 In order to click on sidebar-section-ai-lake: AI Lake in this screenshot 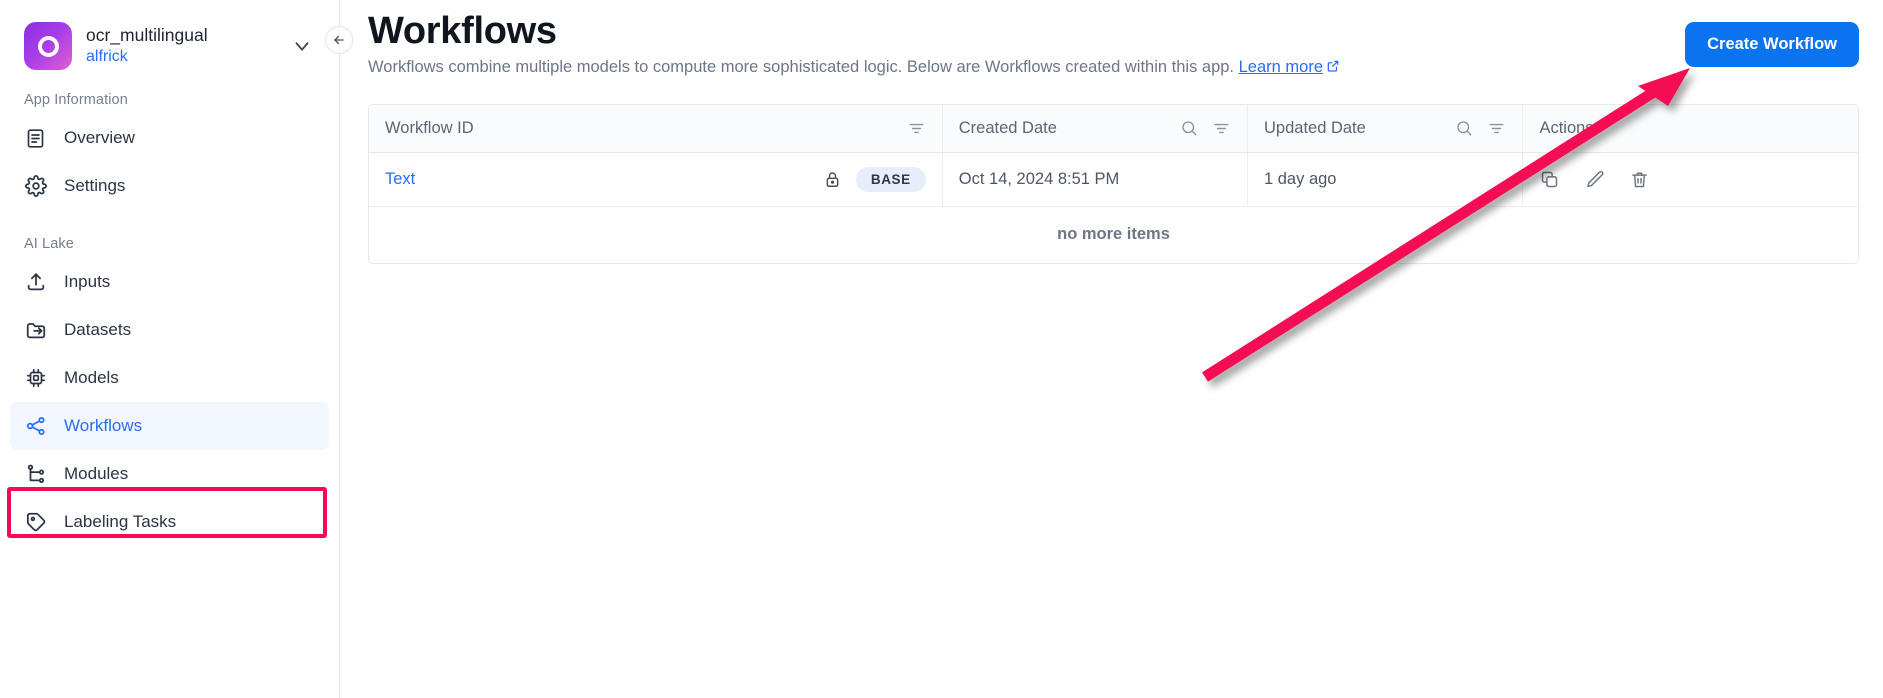, I will do `click(49, 244)`.